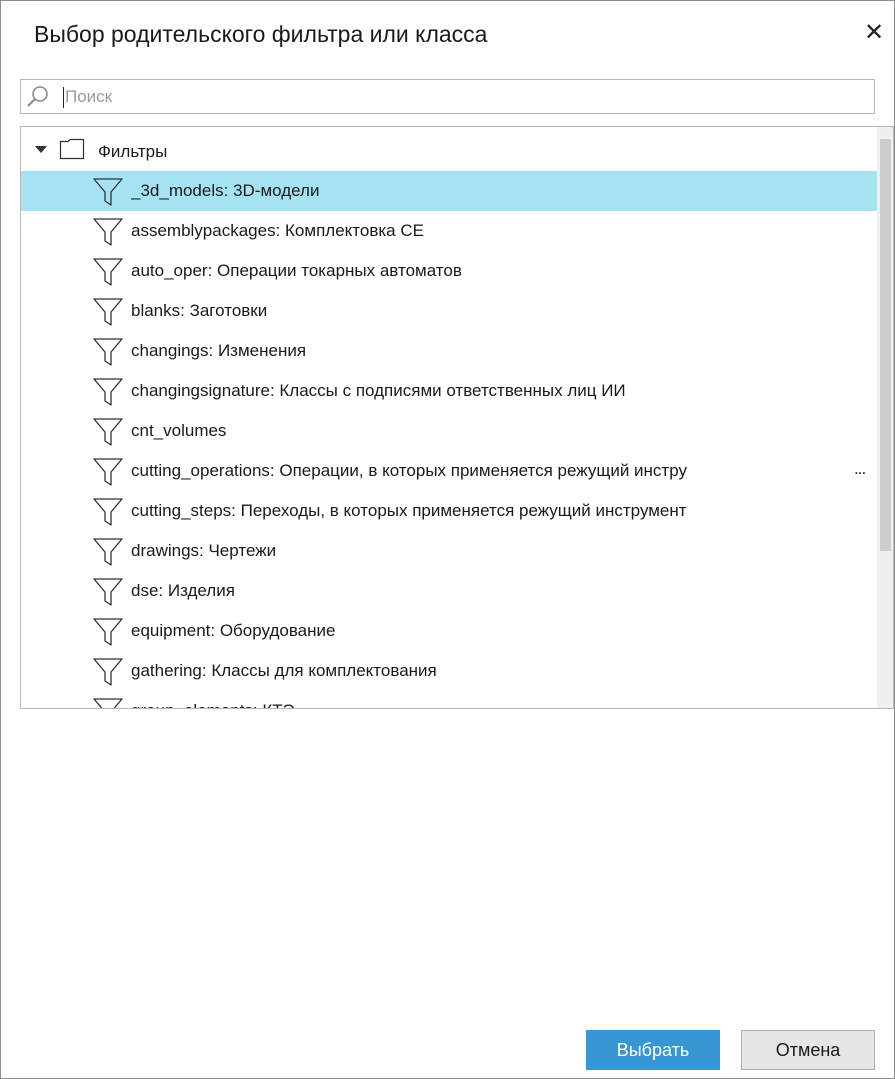 The height and width of the screenshot is (1079, 895). I want to click on close-button: ✕, so click(874, 32).